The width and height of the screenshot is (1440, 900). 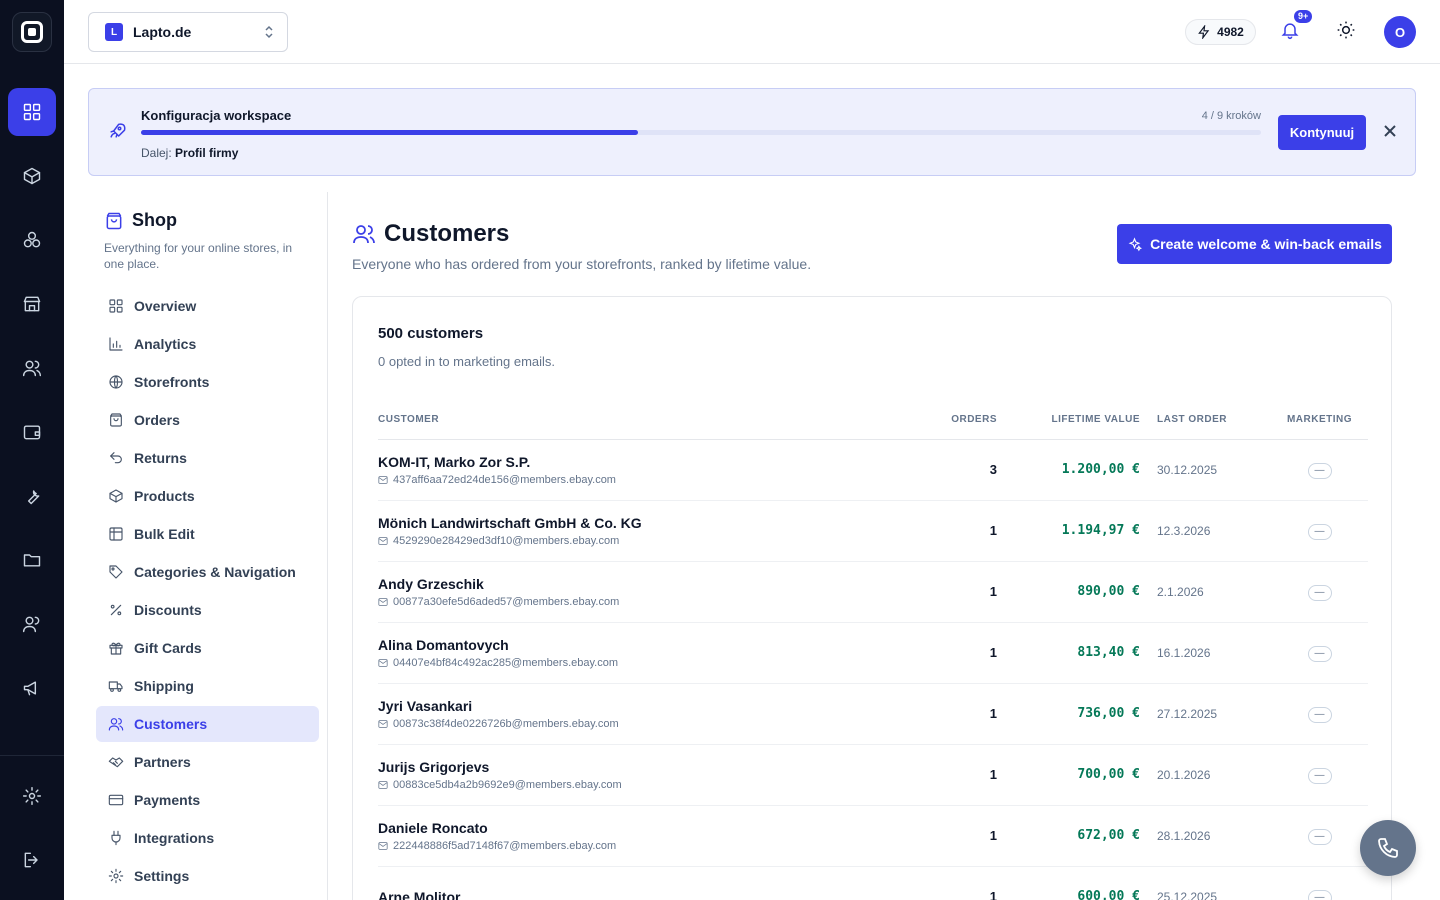 What do you see at coordinates (752, 32) in the screenshot?
I see `top-bar: L Lapto.de 4982 9+ O` at bounding box center [752, 32].